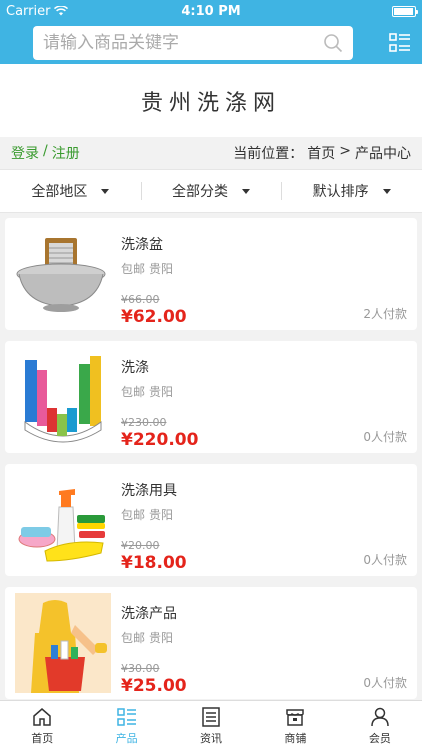 The width and height of the screenshot is (422, 750). I want to click on product-name: 洗涤产品, so click(264, 613).